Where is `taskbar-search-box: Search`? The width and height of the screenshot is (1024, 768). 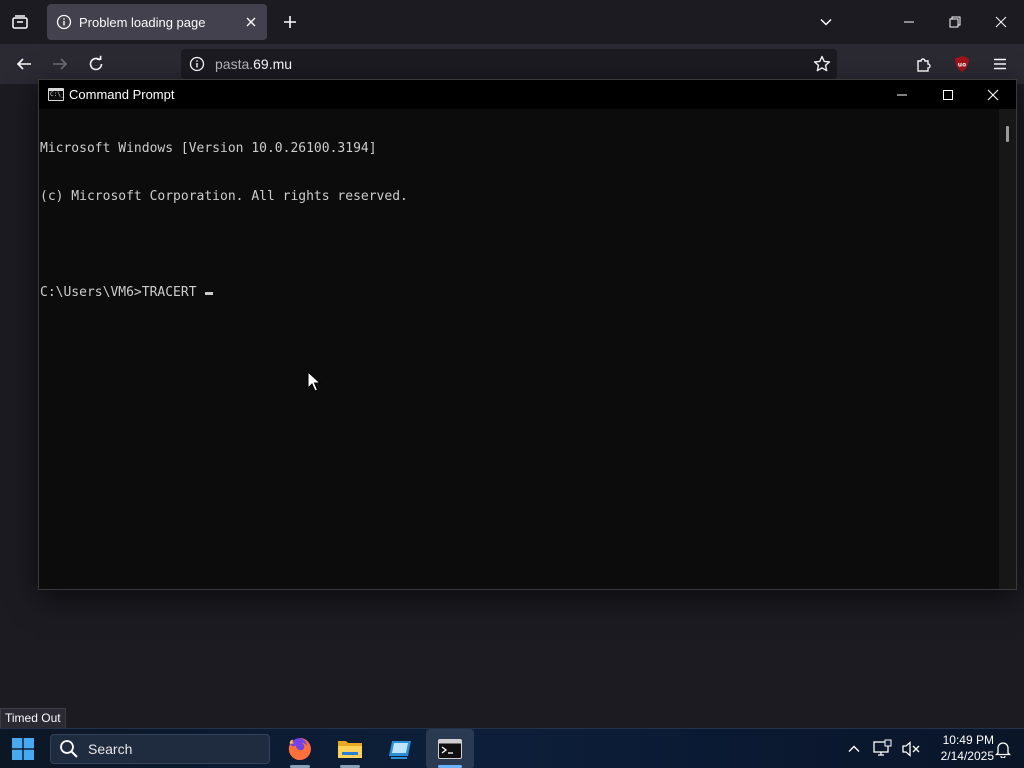
taskbar-search-box: Search is located at coordinates (160, 749).